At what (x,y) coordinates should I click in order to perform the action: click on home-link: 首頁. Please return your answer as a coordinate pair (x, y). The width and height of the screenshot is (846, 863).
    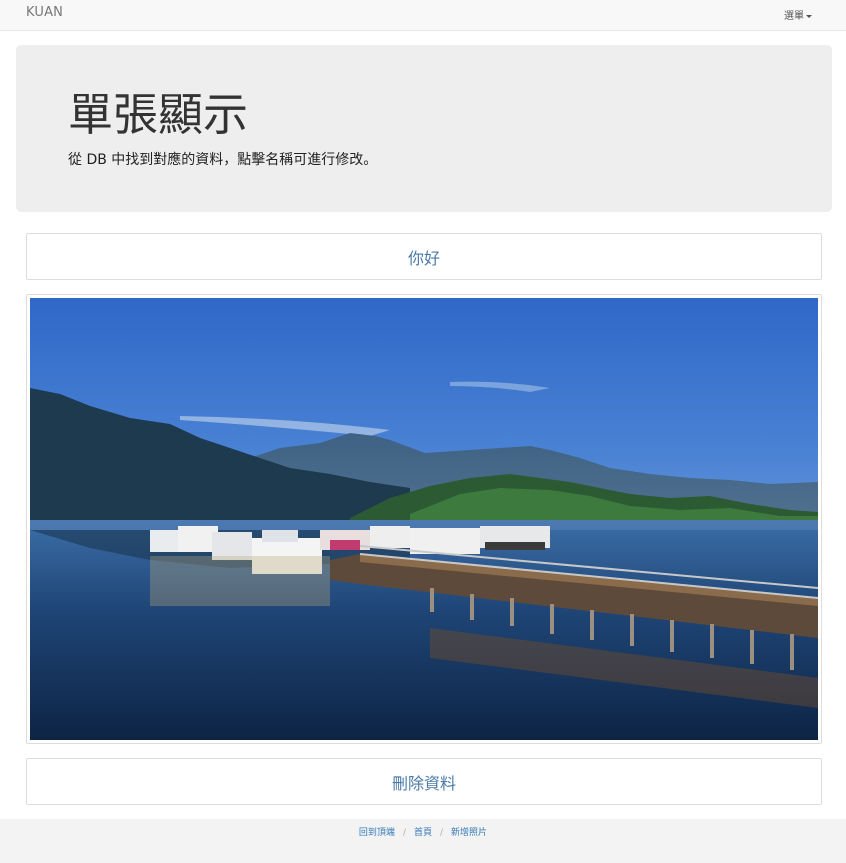
    Looking at the image, I should click on (423, 833).